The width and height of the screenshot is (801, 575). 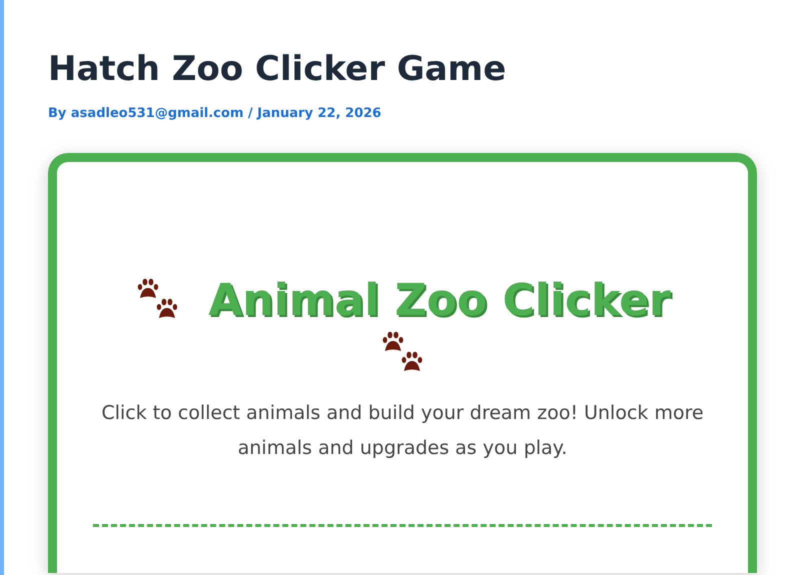 What do you see at coordinates (439, 301) in the screenshot?
I see `game-heading: Animal Zoo Clicker` at bounding box center [439, 301].